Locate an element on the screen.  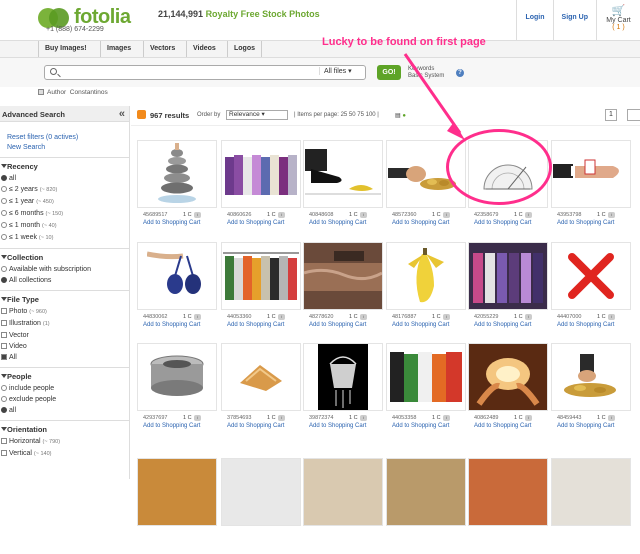
result-card: 40860626 1 Ci Add to Shopping Cart is located at coordinates (261, 188).